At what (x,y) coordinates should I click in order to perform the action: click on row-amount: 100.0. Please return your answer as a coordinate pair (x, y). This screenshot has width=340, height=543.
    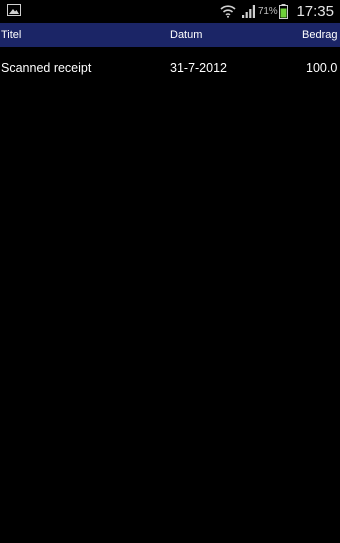
    Looking at the image, I should click on (322, 68).